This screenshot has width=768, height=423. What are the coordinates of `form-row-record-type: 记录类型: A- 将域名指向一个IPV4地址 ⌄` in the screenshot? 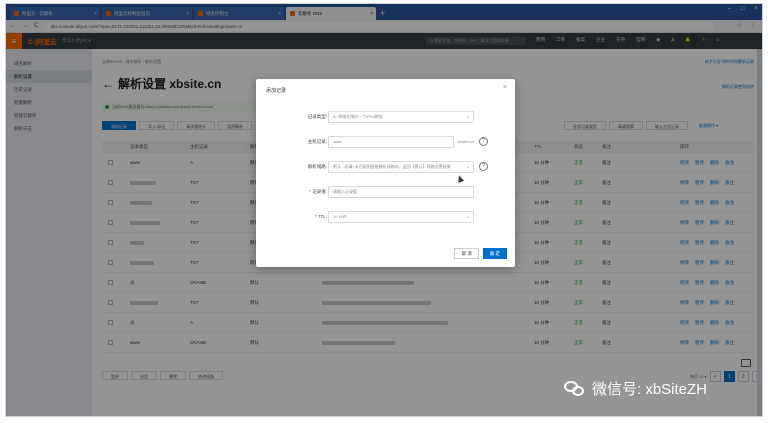 It's located at (385, 117).